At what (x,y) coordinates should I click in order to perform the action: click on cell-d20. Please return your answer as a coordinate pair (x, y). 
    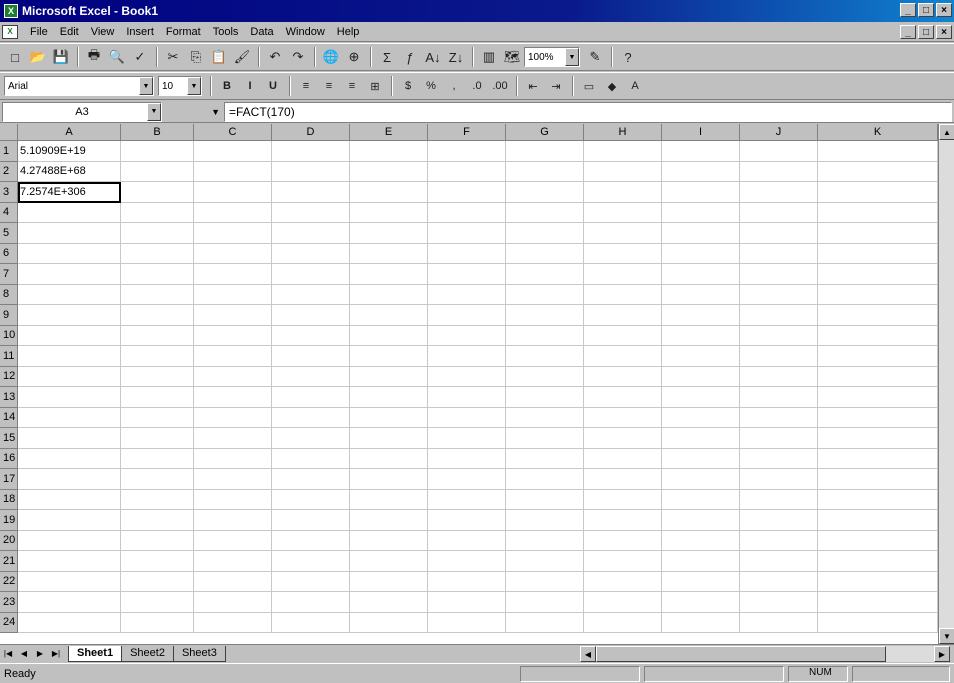
    Looking at the image, I should click on (311, 540).